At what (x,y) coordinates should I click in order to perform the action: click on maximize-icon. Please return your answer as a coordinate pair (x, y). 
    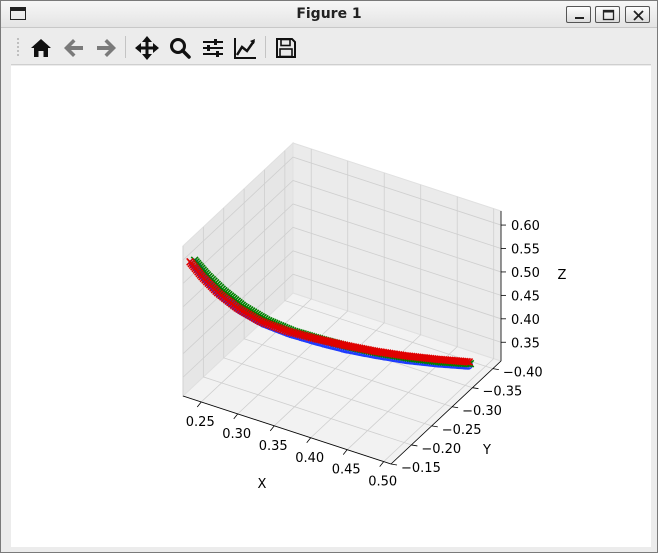
    Looking at the image, I should click on (608, 15).